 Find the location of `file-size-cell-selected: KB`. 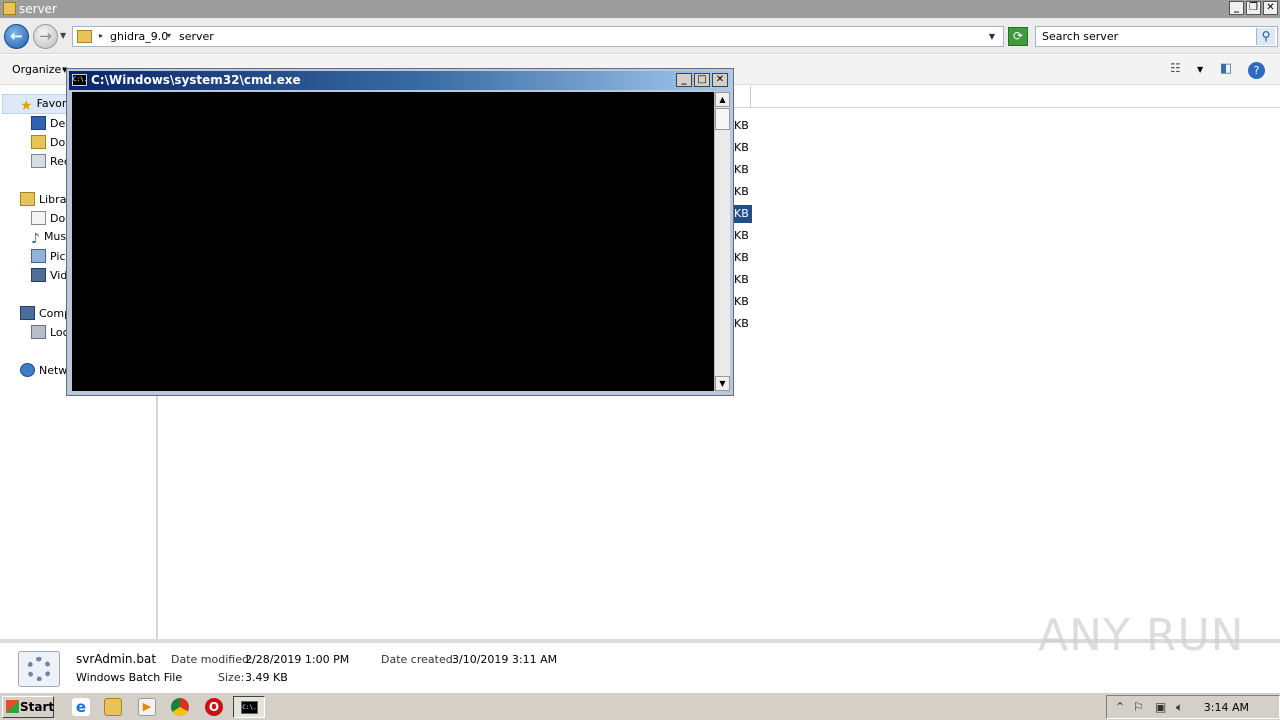

file-size-cell-selected: KB is located at coordinates (743, 214).